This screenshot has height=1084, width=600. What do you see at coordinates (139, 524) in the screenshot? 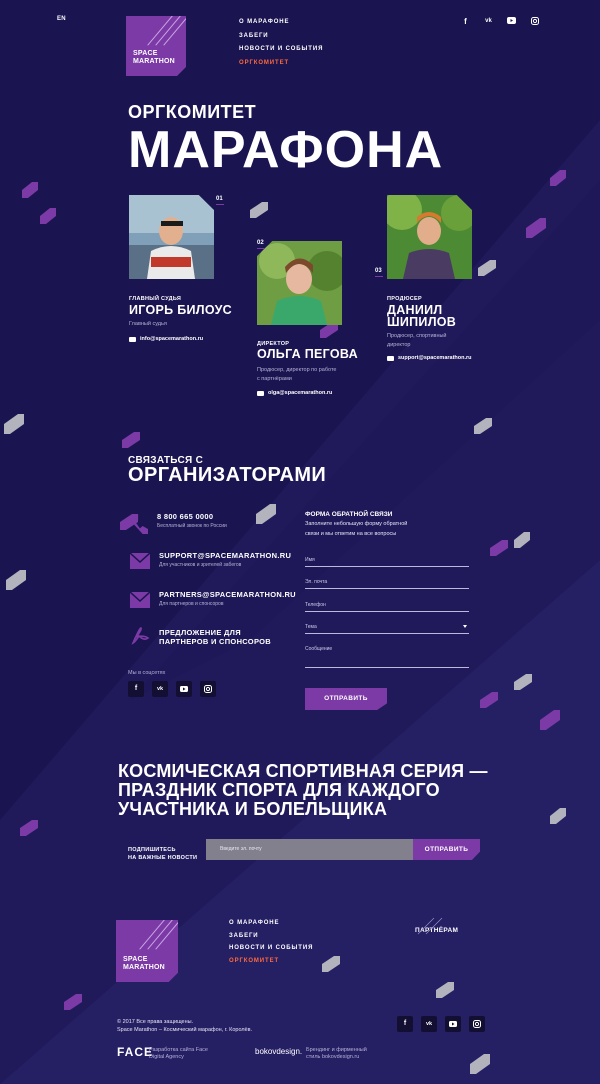
I see `phone-icon` at bounding box center [139, 524].